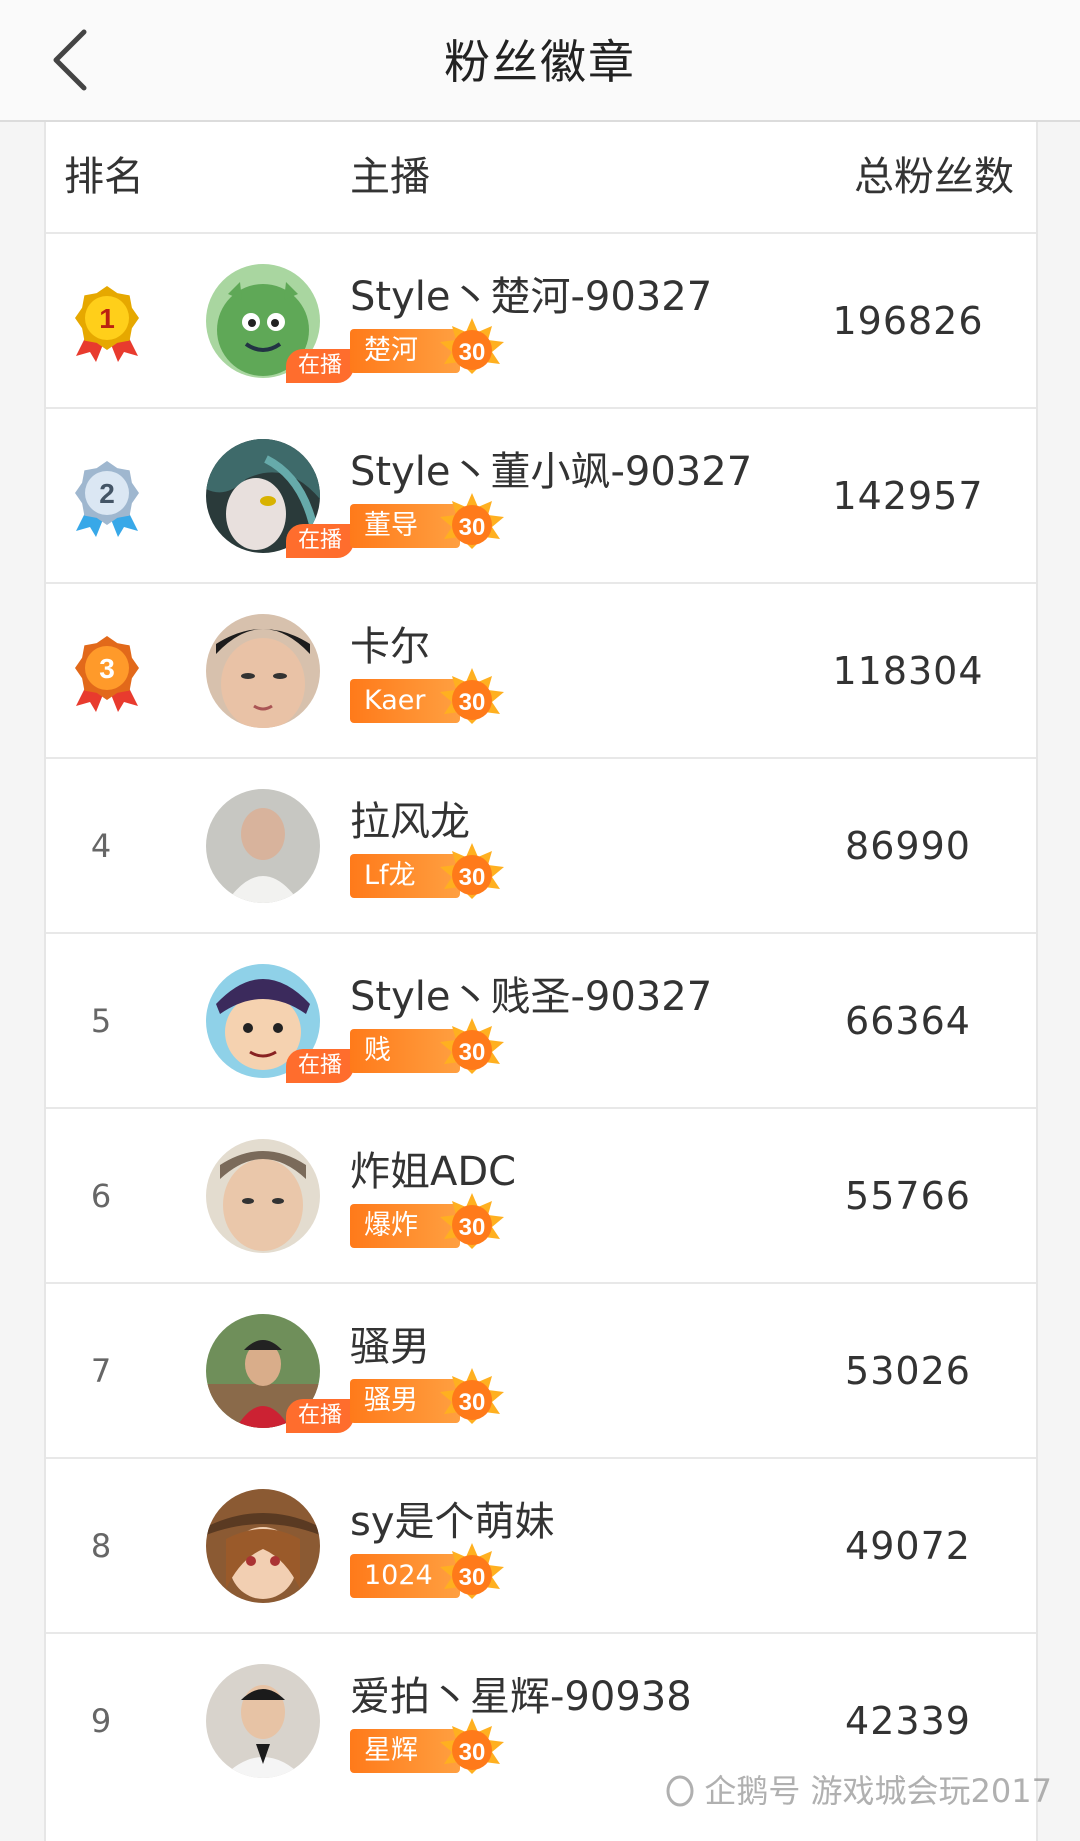 This screenshot has height=1841, width=1080. What do you see at coordinates (107, 493) in the screenshot?
I see `svg-text: 2` at bounding box center [107, 493].